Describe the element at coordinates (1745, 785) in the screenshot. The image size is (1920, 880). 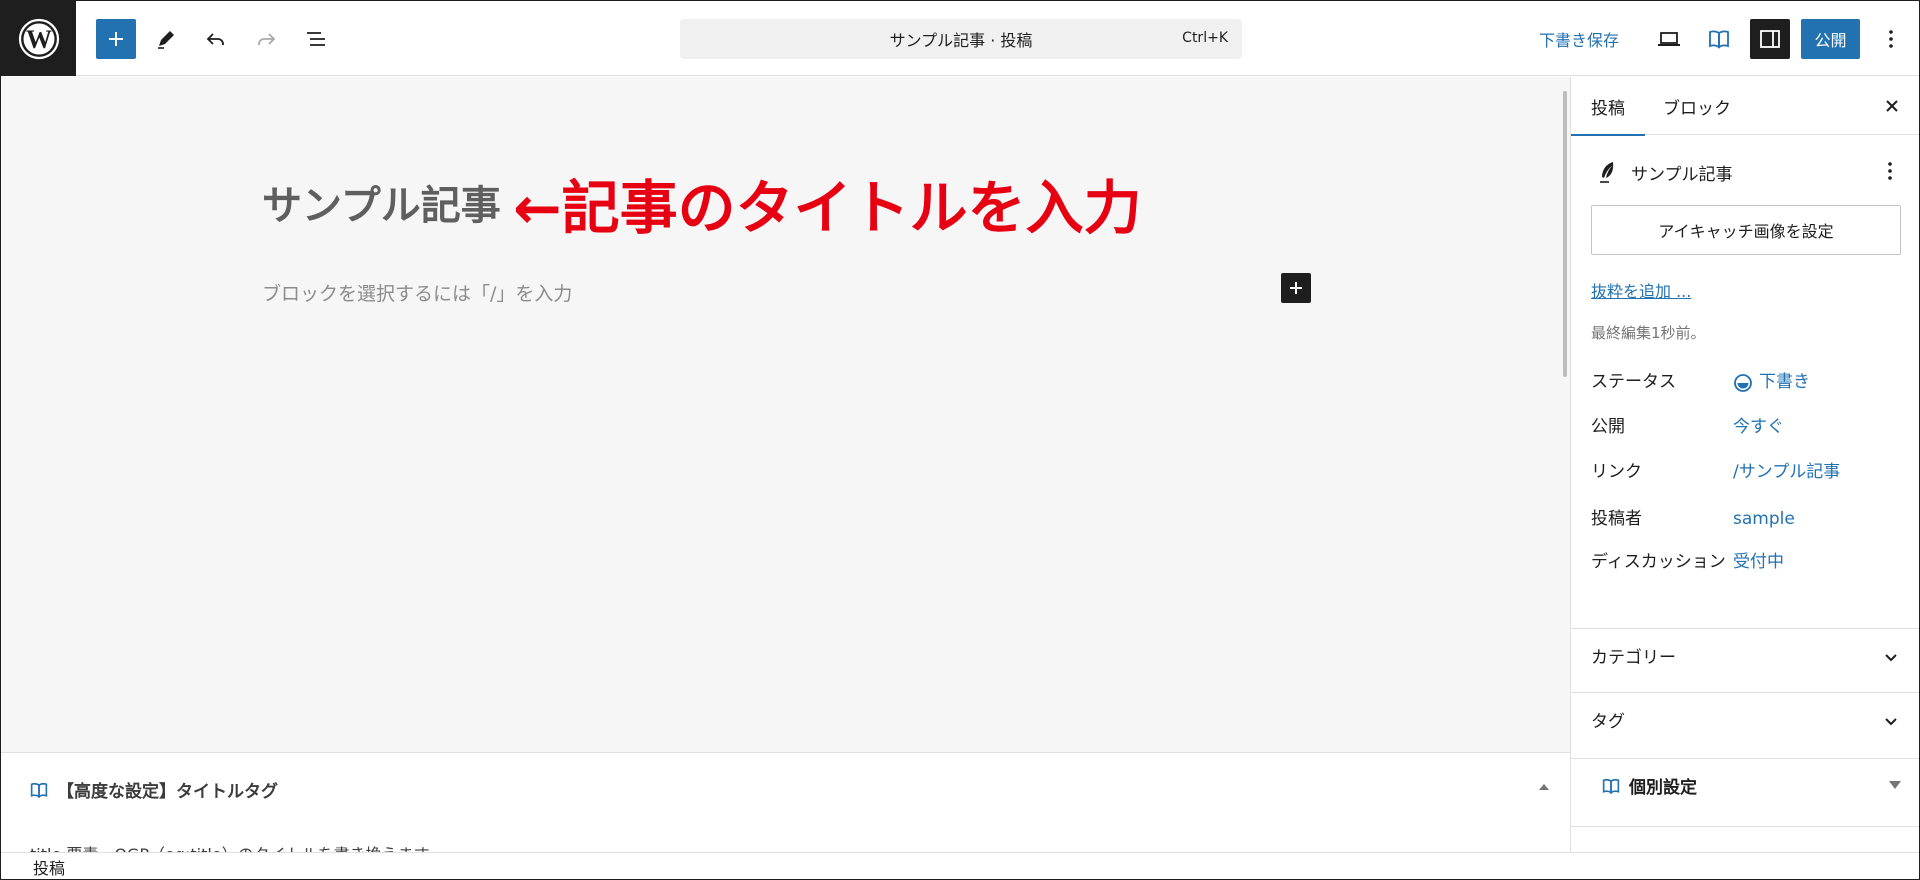
I see `custom-settings-panel-toggle: 個別設定` at that location.